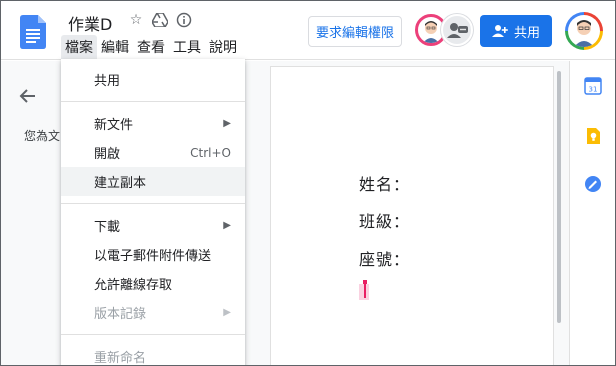  I want to click on menu-item-make-copy: 建立副本, so click(153, 181).